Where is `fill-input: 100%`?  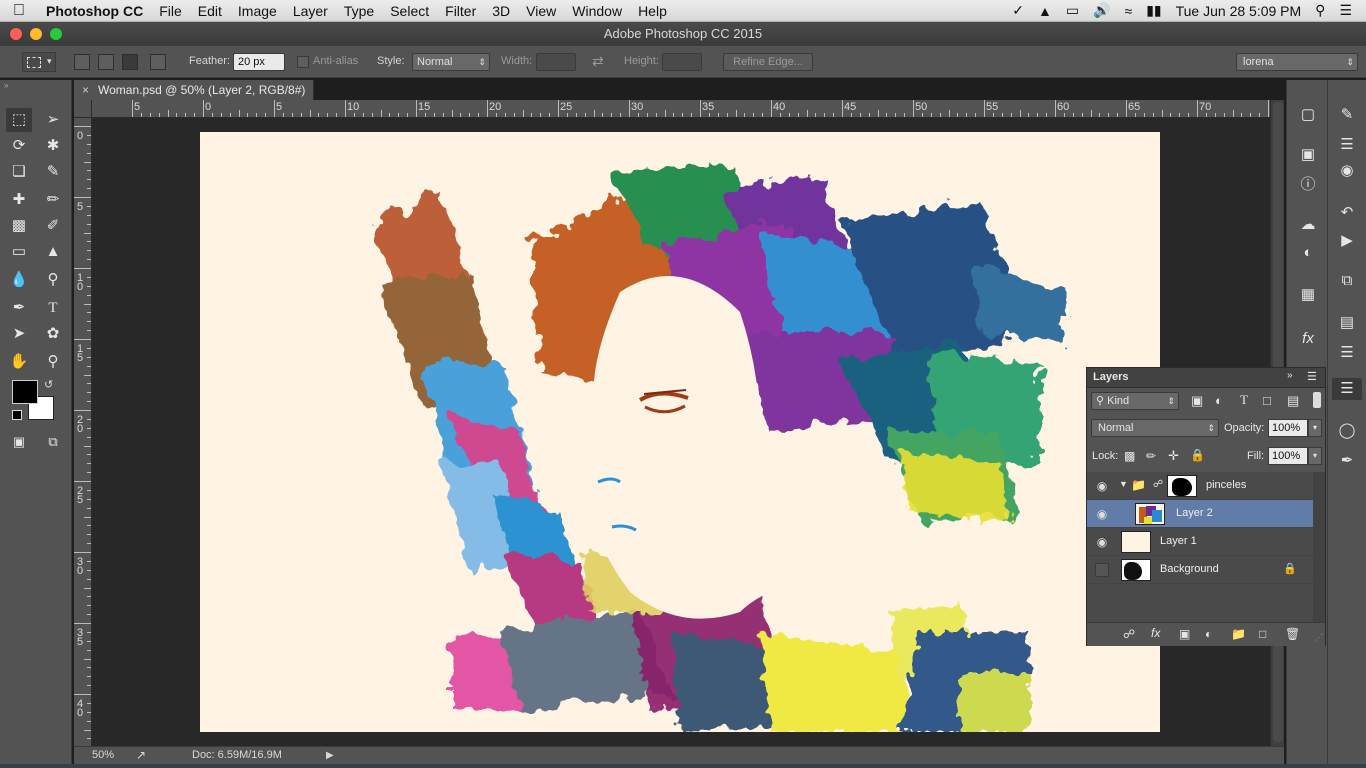 fill-input: 100% is located at coordinates (1288, 456).